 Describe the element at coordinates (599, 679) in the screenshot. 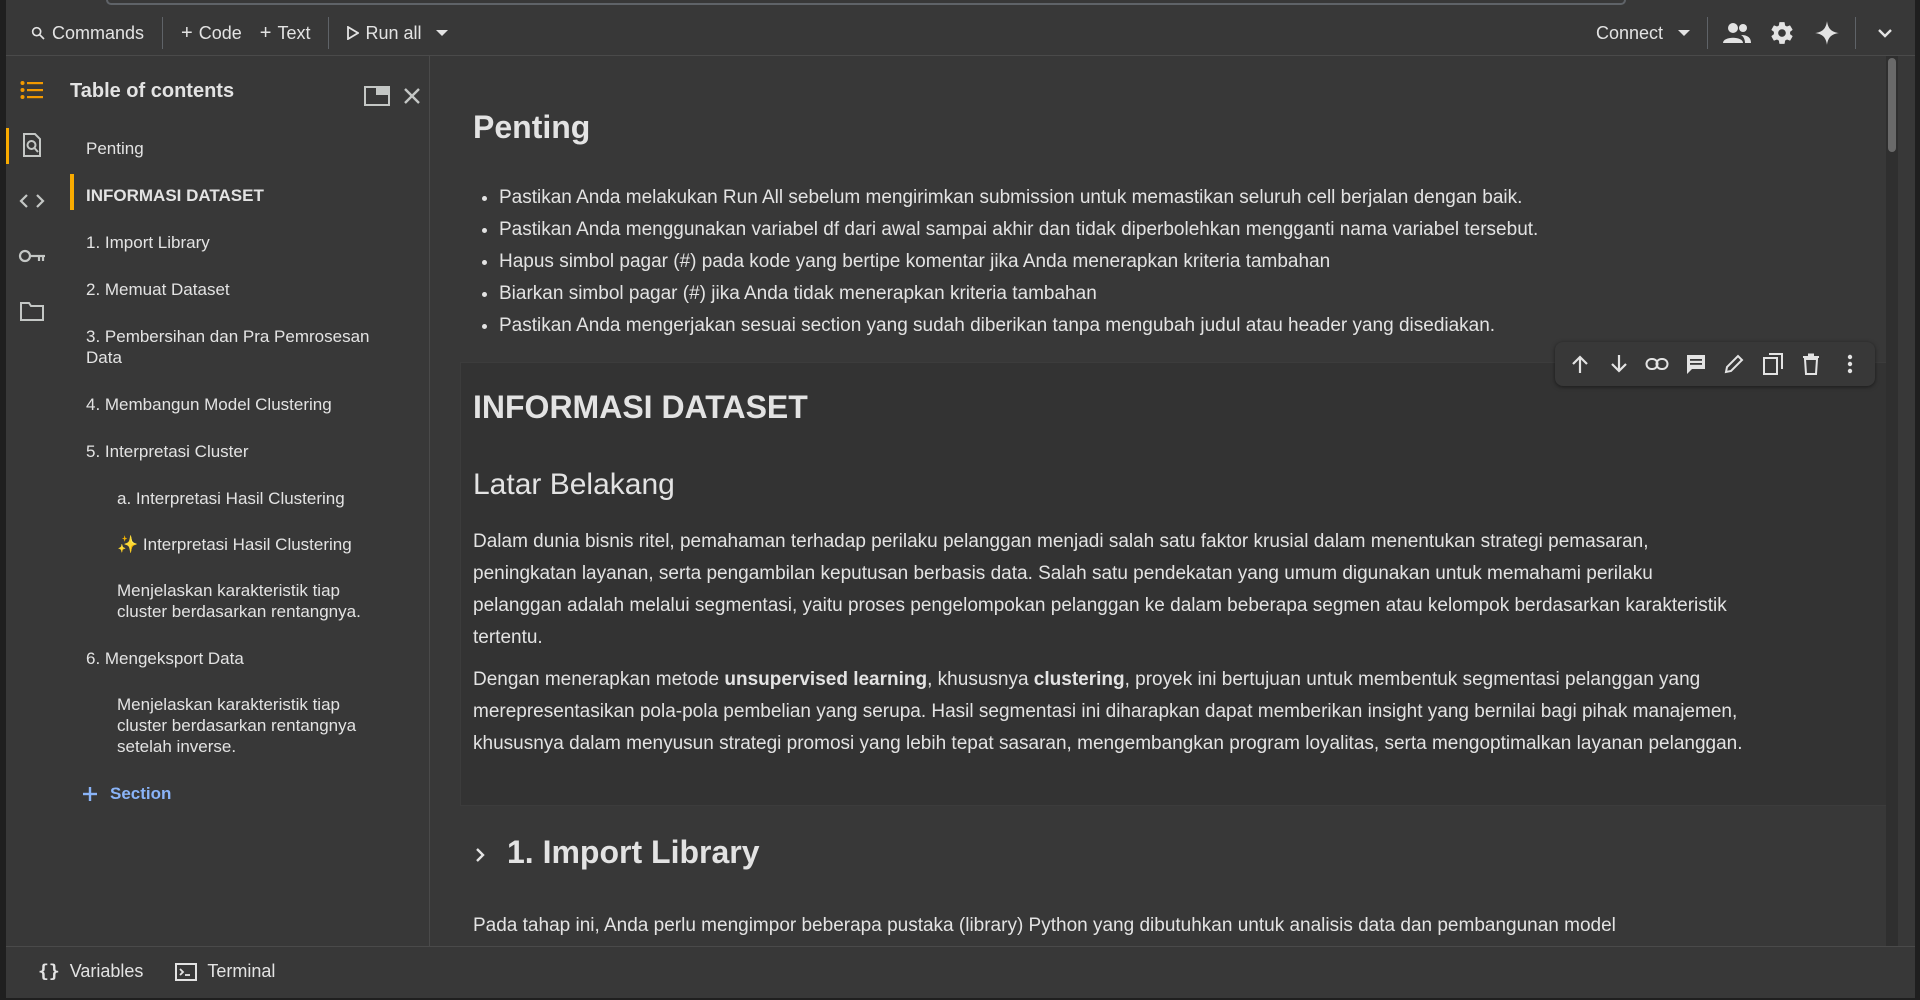

I see `para-text: Dengan menerapkan metode` at that location.